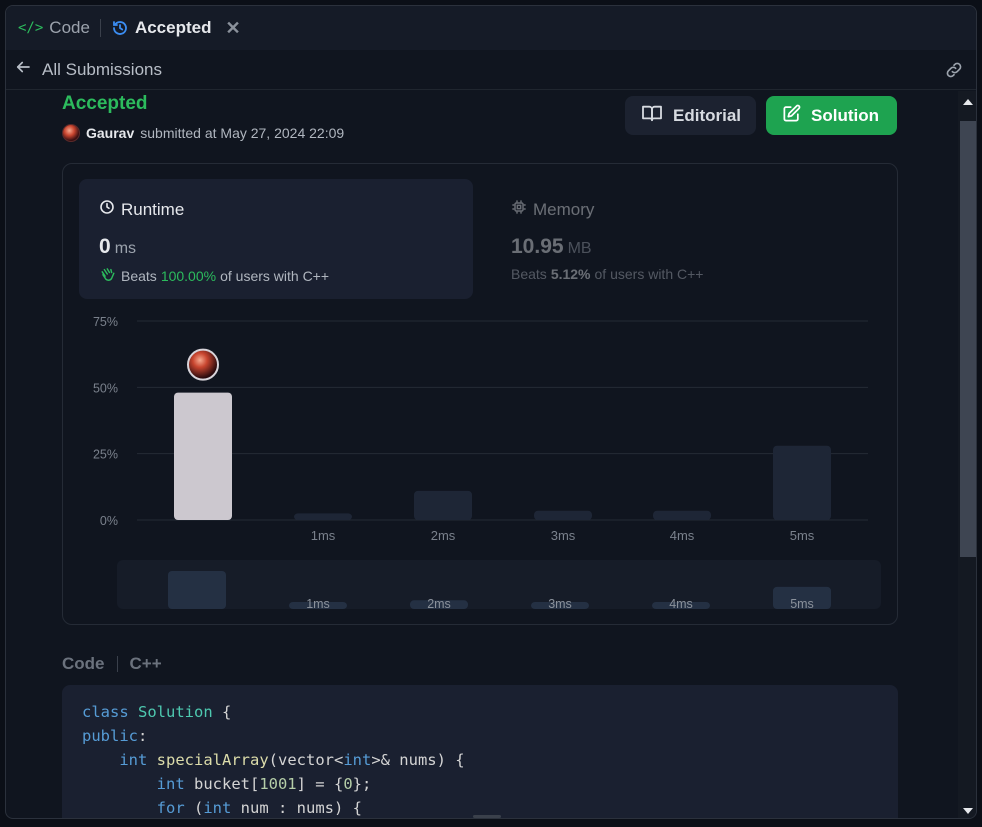  I want to click on memory-unit: MB, so click(579, 248).